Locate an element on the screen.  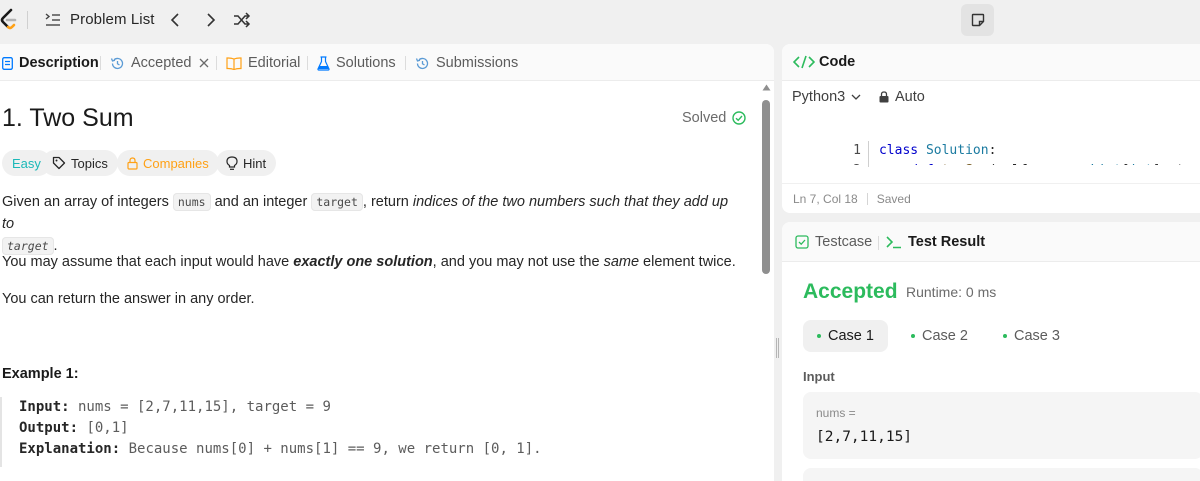
document-icon is located at coordinates (7, 63).